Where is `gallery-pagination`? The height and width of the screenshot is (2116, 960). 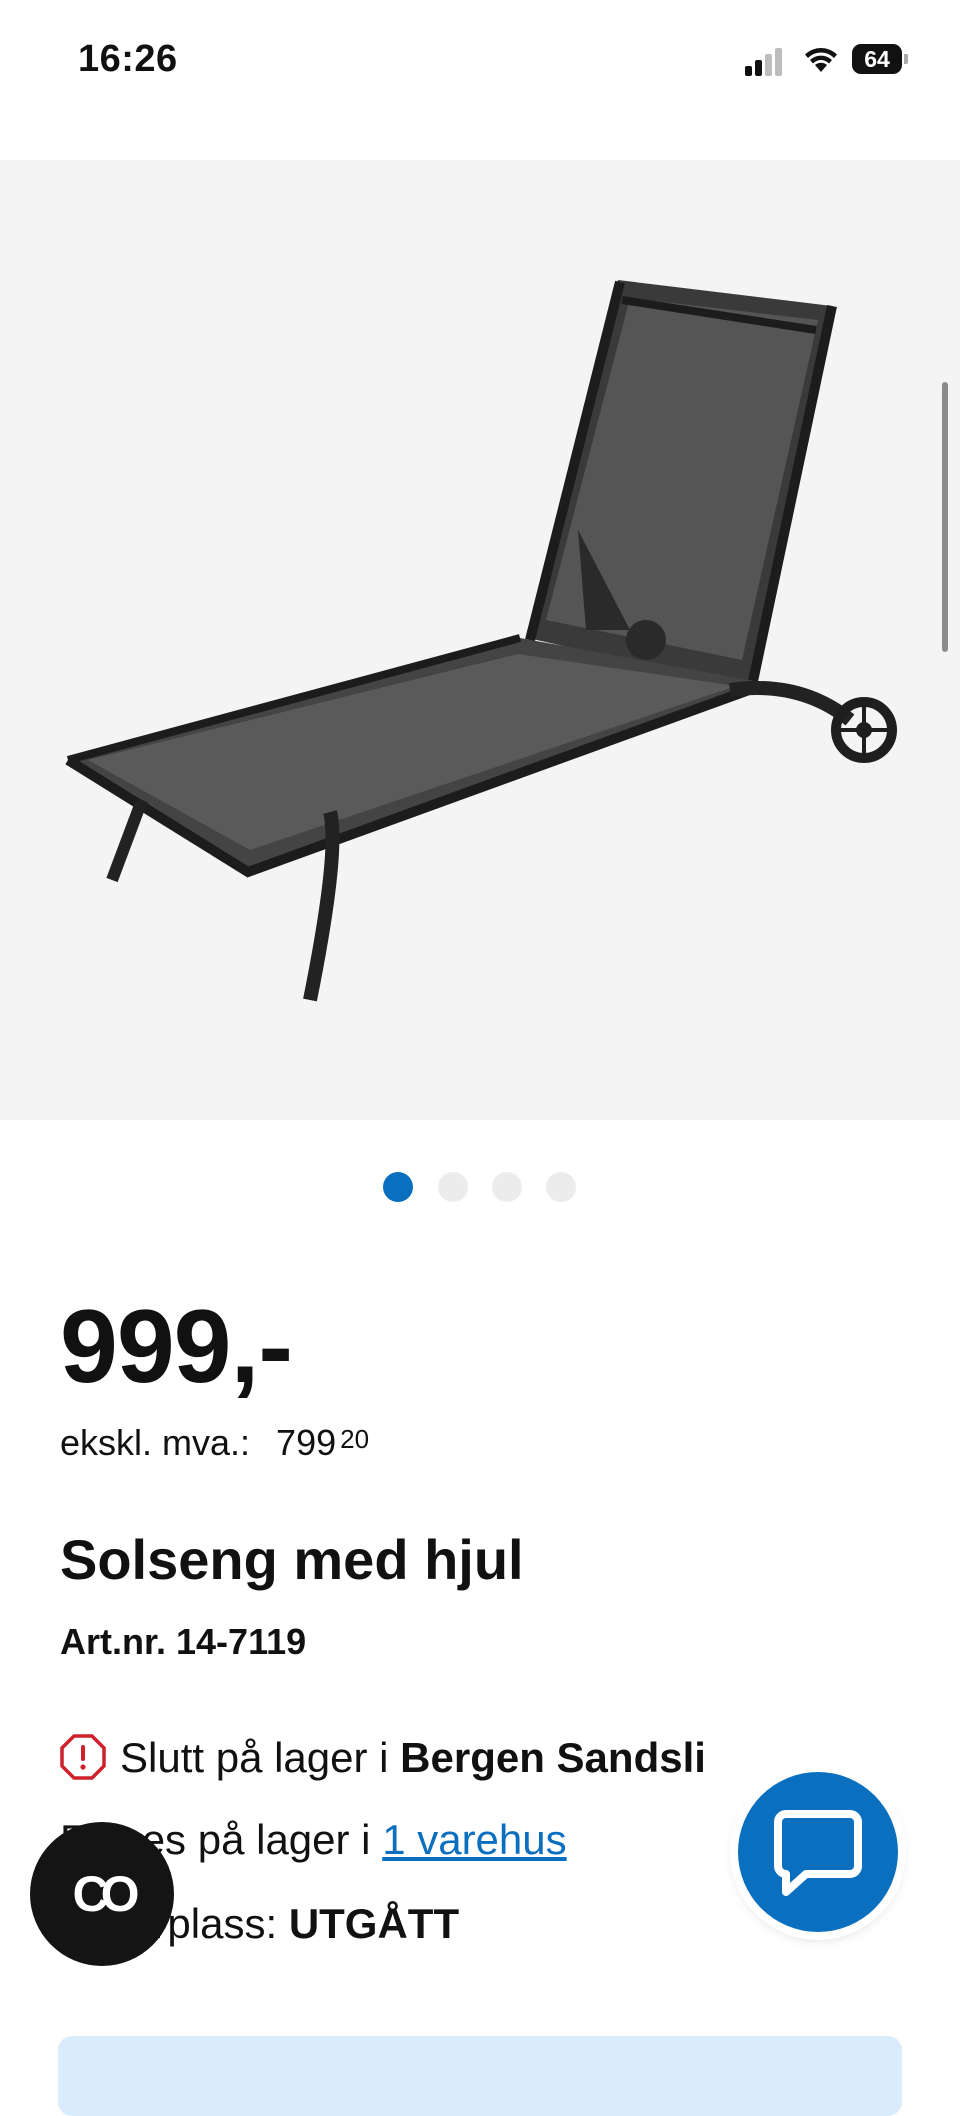 gallery-pagination is located at coordinates (480, 1187).